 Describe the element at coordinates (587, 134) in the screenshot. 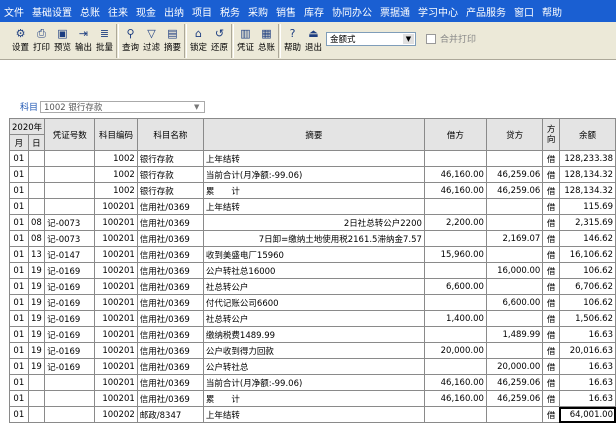

I see `col-header-balance: 余额` at that location.